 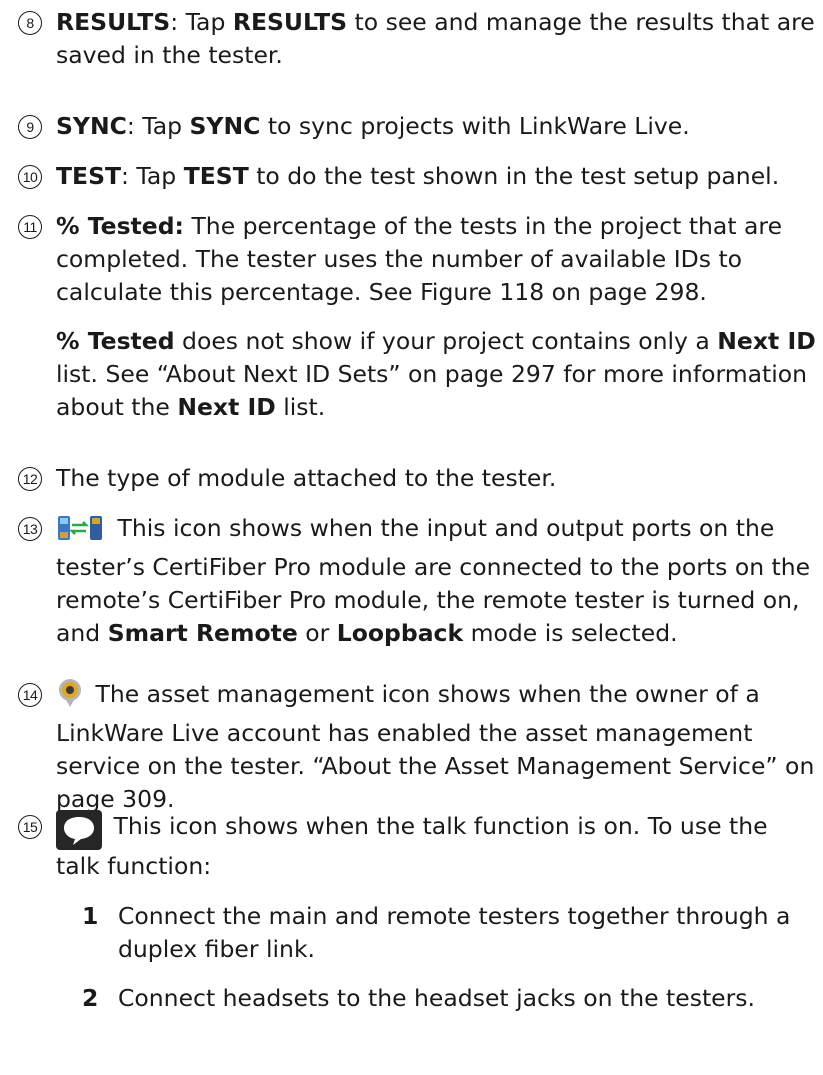 What do you see at coordinates (30, 695) in the screenshot?
I see `callout-number: 14` at bounding box center [30, 695].